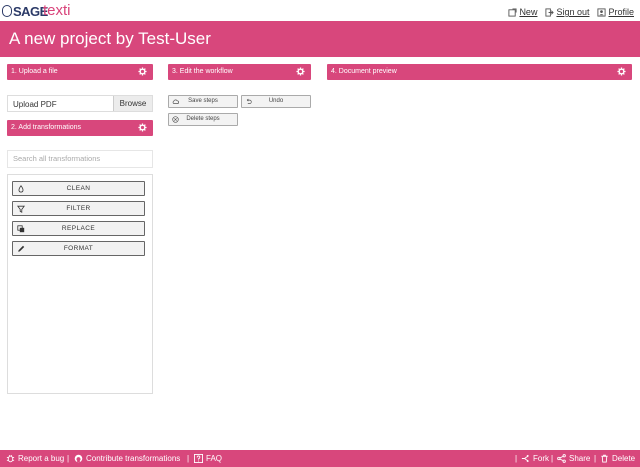  What do you see at coordinates (35, 458) in the screenshot?
I see `report-bug-link: Report a bug` at bounding box center [35, 458].